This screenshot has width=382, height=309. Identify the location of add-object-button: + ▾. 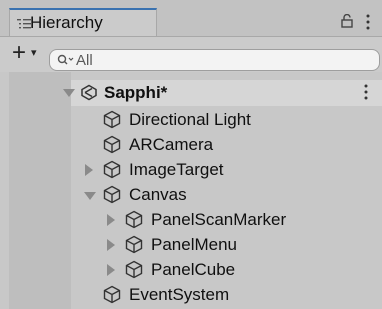
(27, 53).